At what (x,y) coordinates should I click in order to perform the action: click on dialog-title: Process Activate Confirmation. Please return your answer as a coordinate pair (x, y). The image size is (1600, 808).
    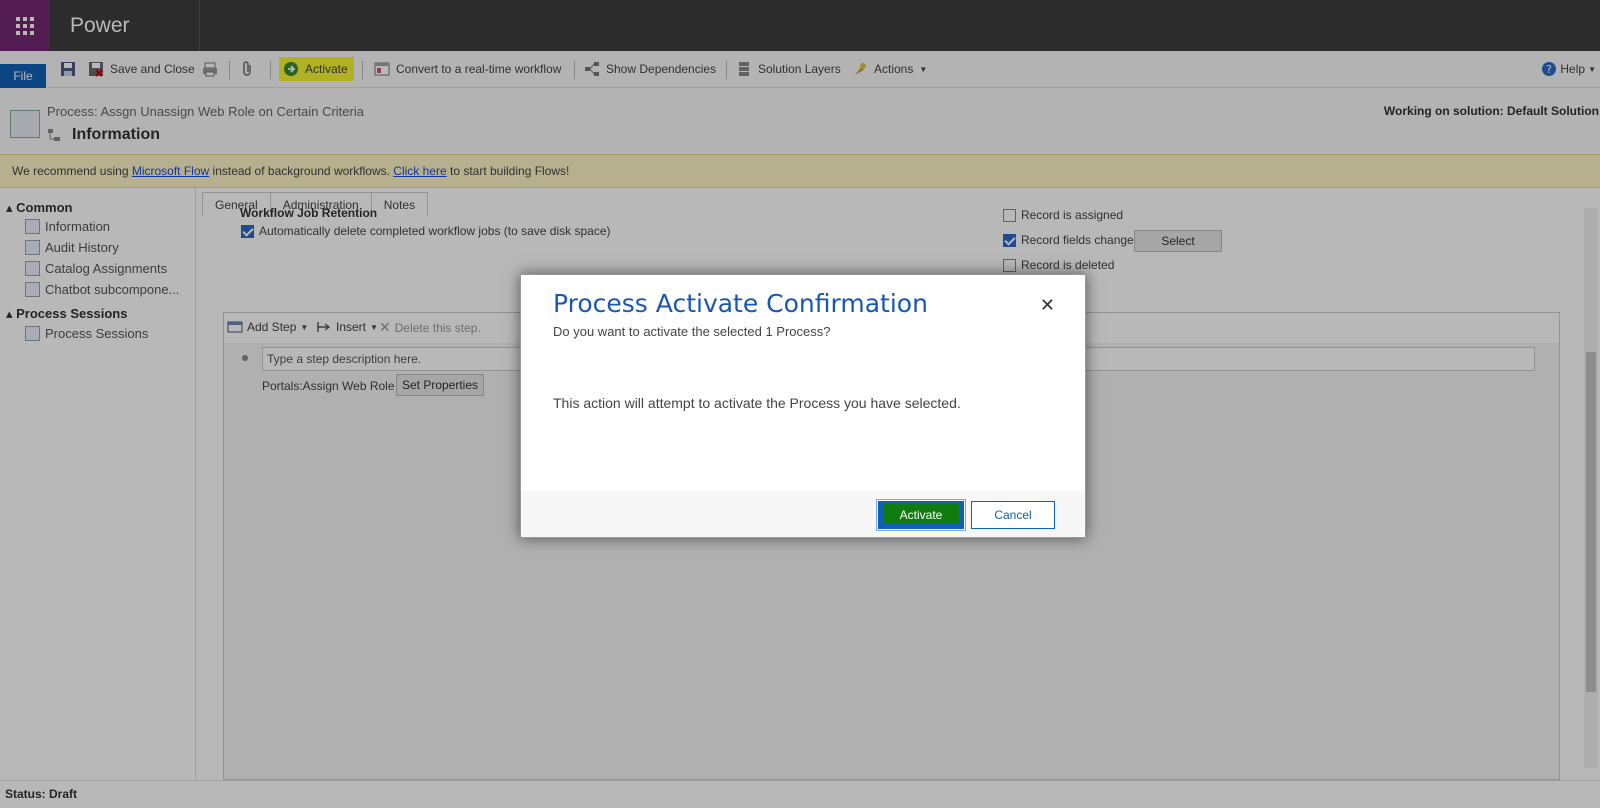
    Looking at the image, I should click on (740, 303).